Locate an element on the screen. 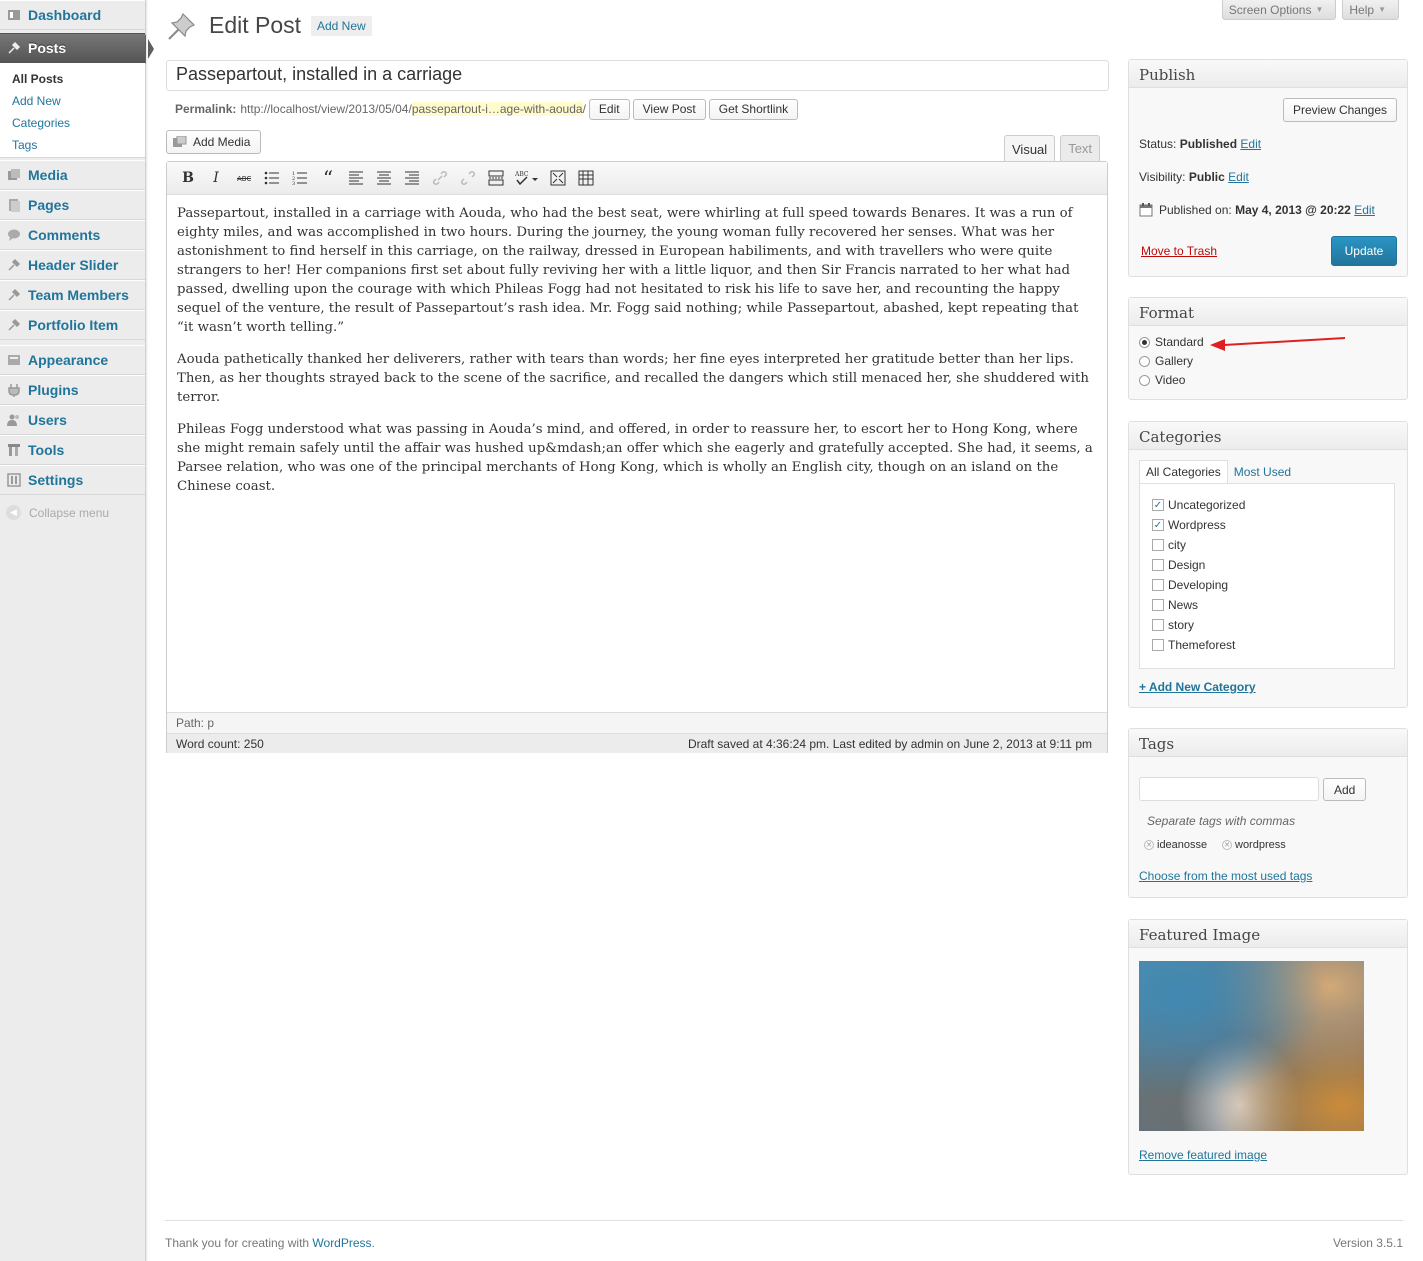  pages-icon is located at coordinates (14, 205).